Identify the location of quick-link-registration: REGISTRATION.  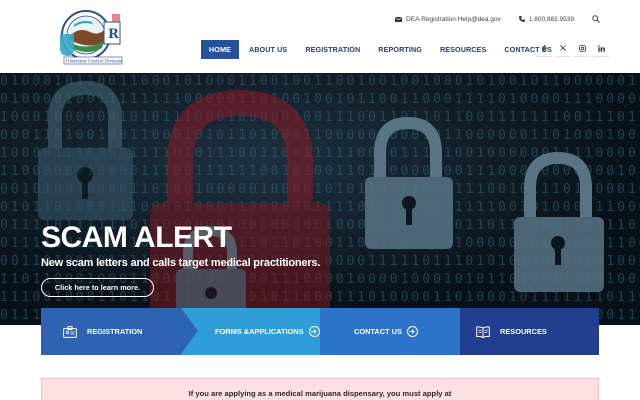
(119, 331).